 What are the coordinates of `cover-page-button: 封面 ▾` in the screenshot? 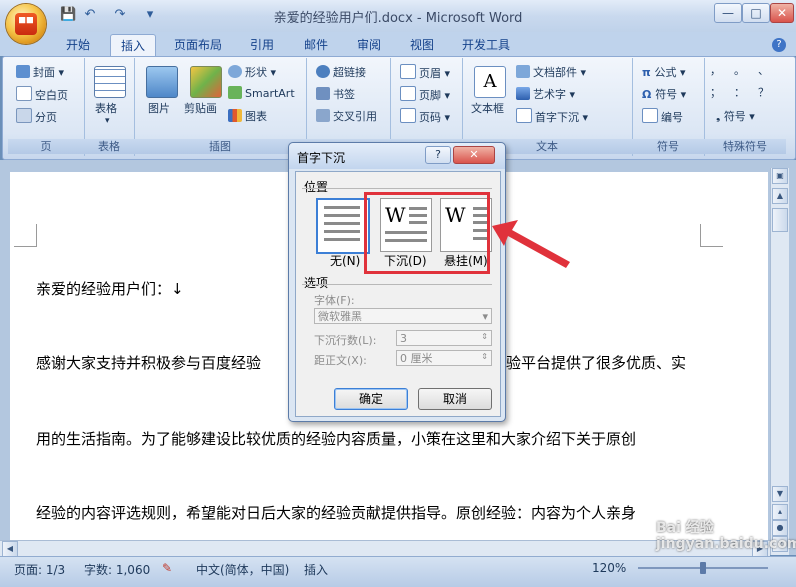 It's located at (40, 72).